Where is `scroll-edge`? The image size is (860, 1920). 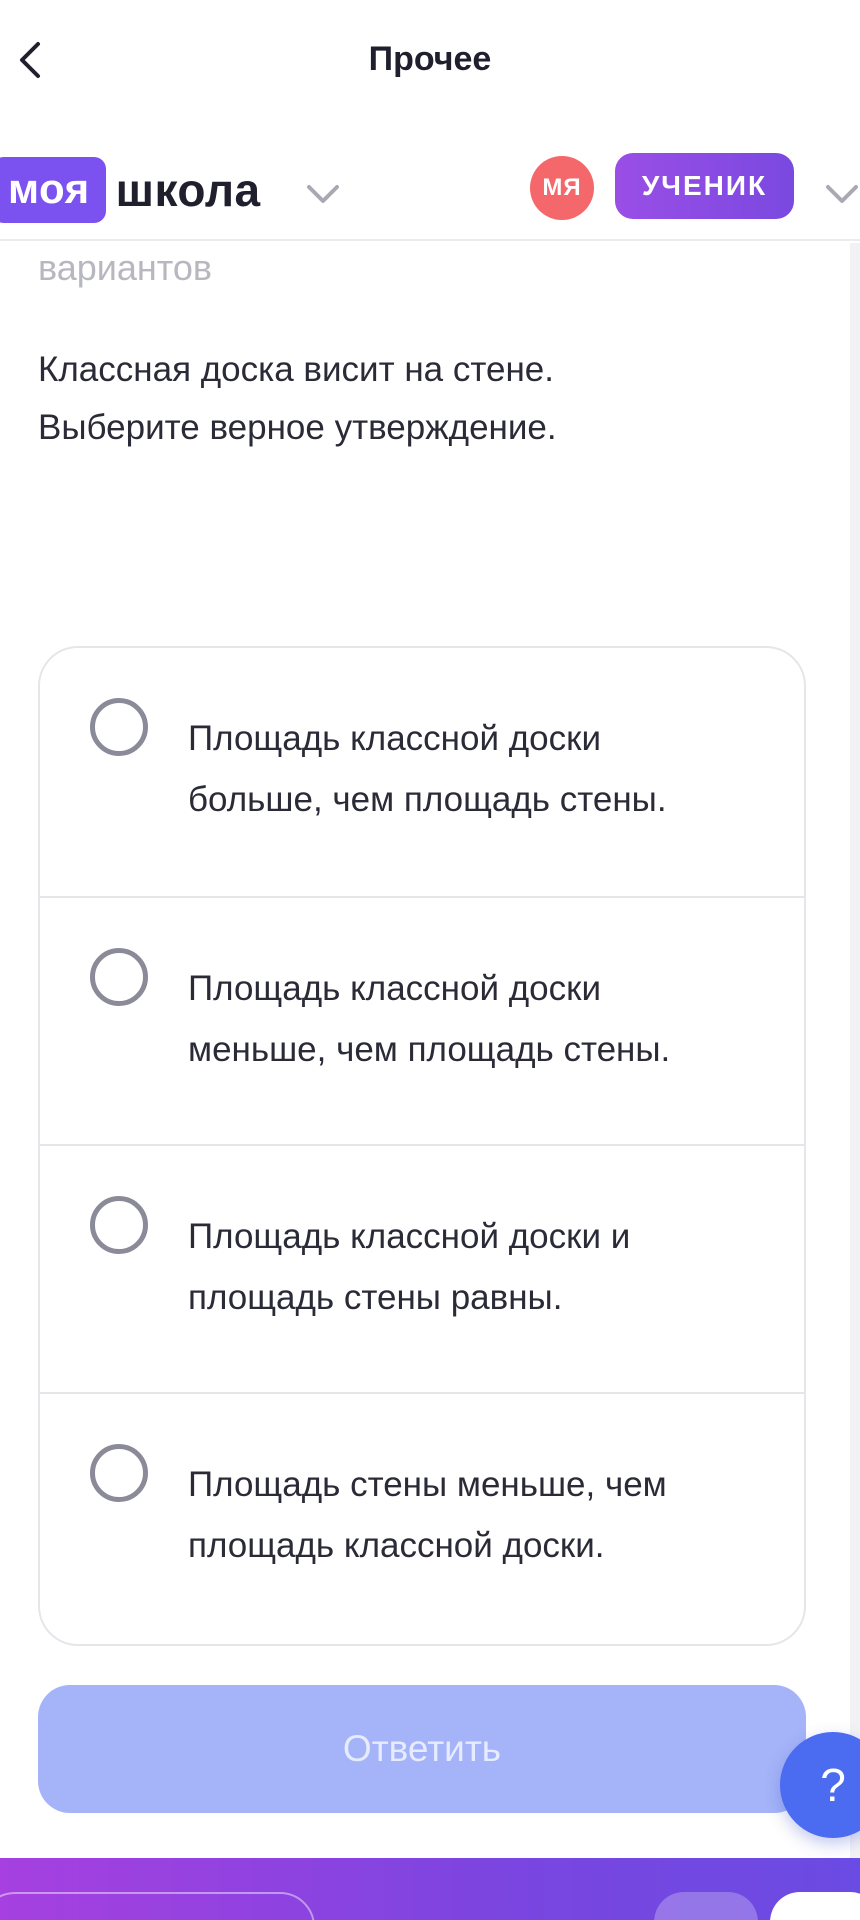 scroll-edge is located at coordinates (855, 1050).